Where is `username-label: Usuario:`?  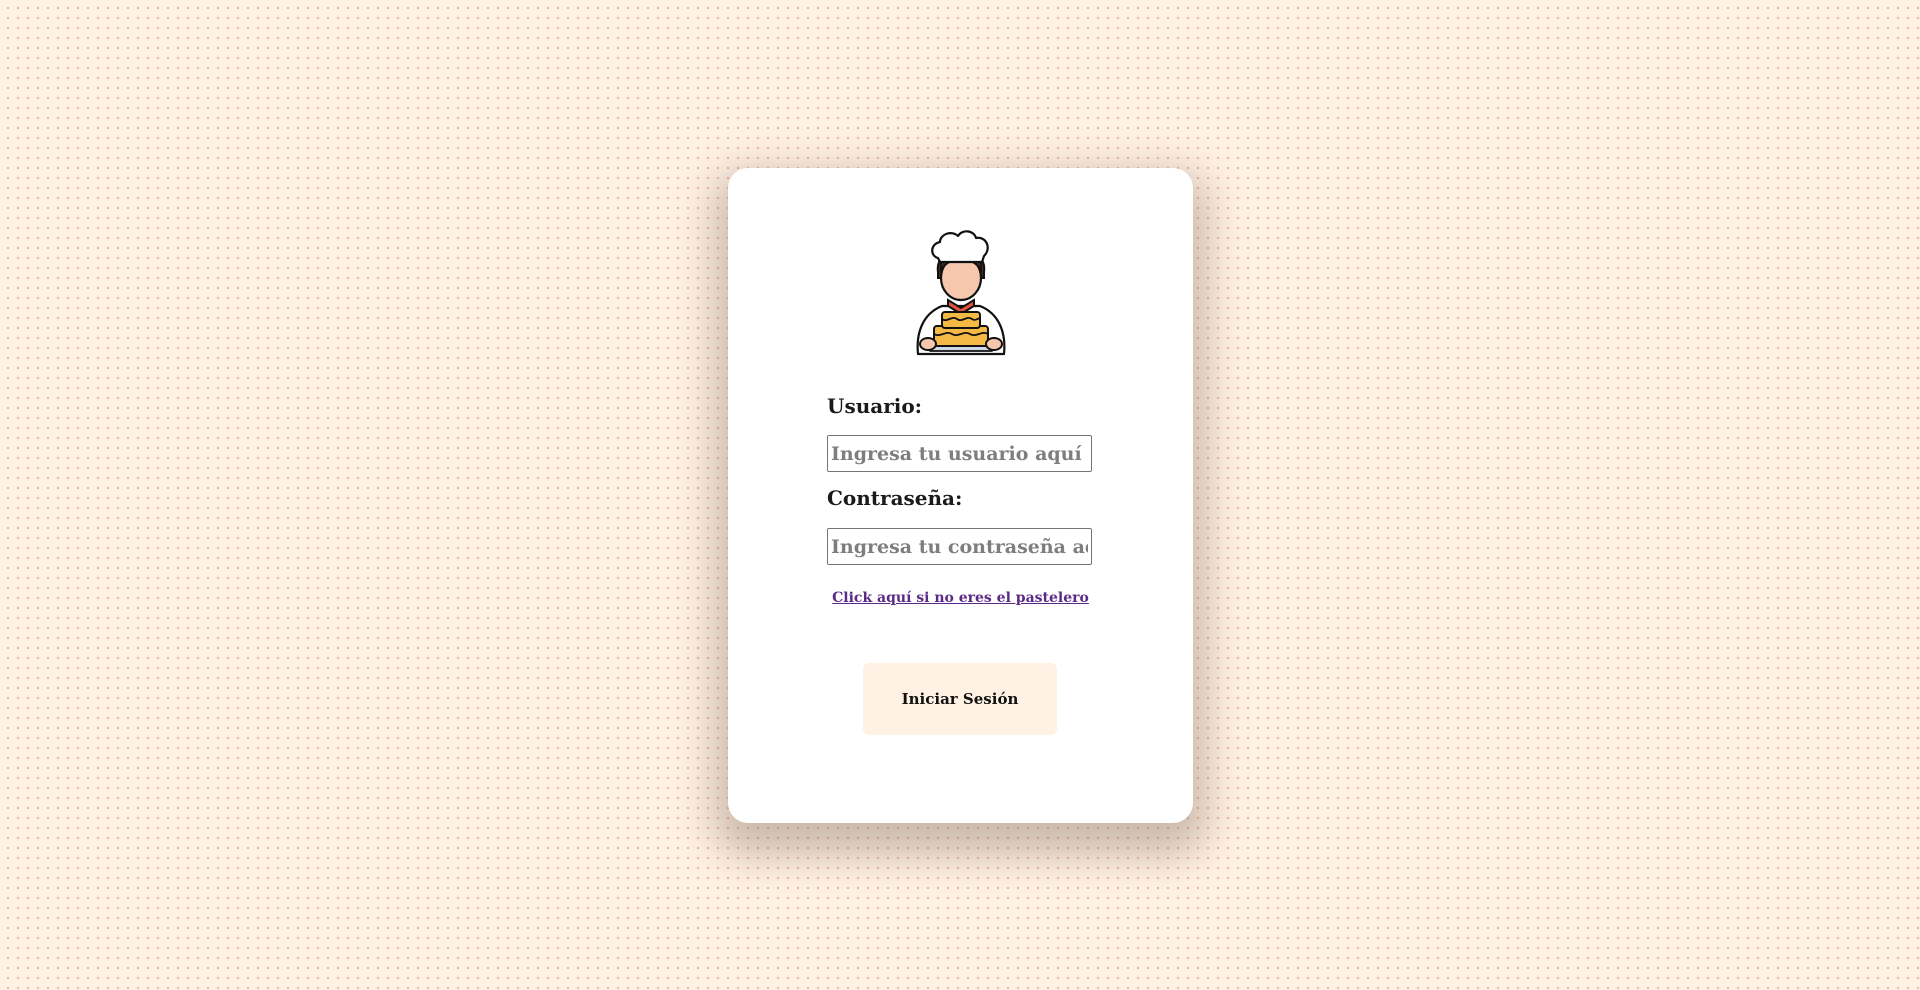
username-label: Usuario: is located at coordinates (875, 406).